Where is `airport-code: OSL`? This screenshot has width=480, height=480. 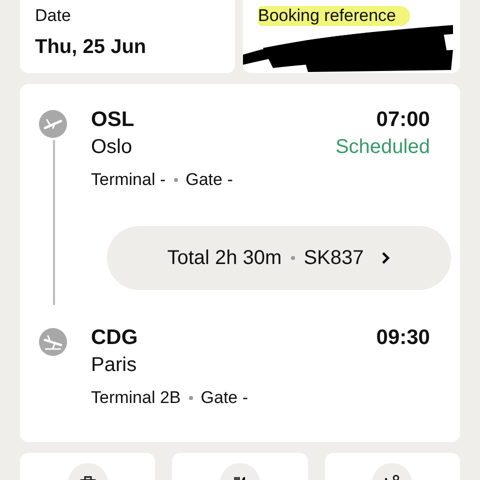 airport-code: OSL is located at coordinates (113, 120).